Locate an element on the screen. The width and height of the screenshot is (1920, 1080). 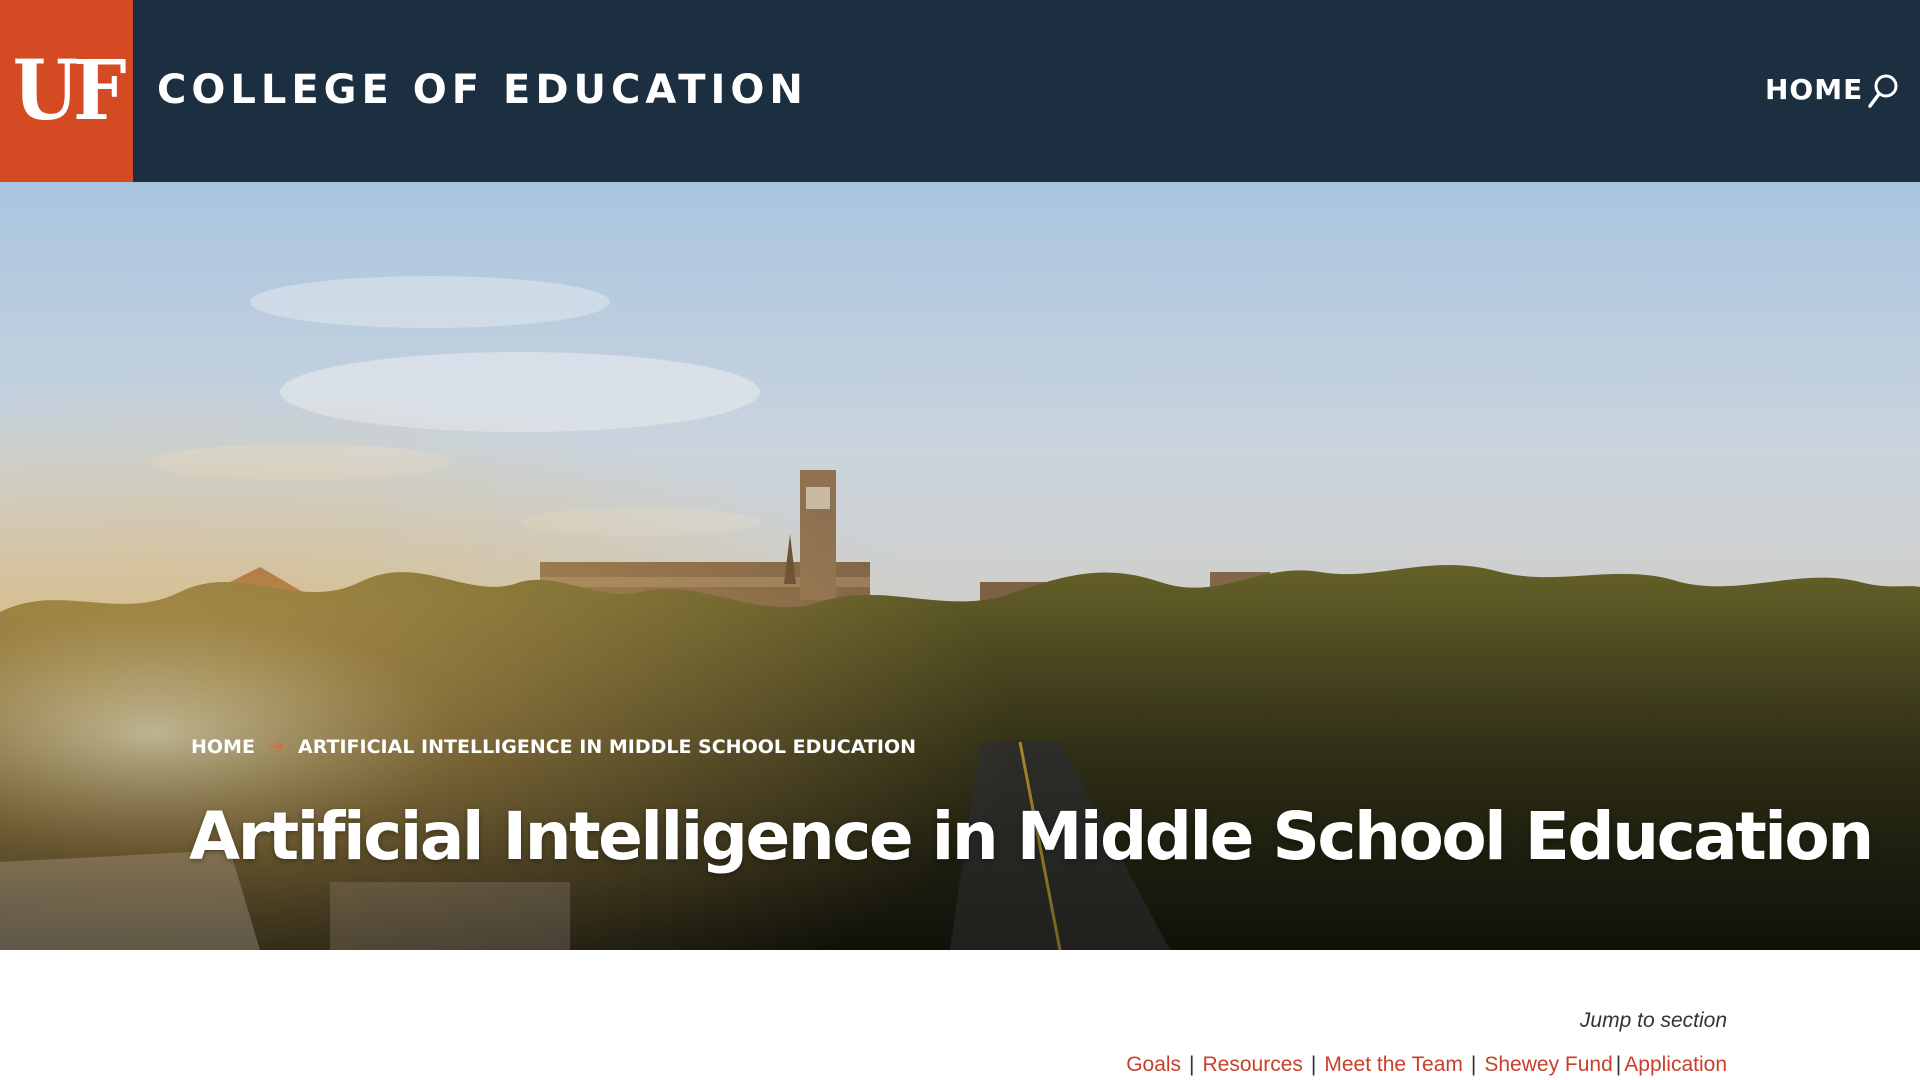
jump-link-meet-the-team: Meet the Team is located at coordinates (1393, 1064).